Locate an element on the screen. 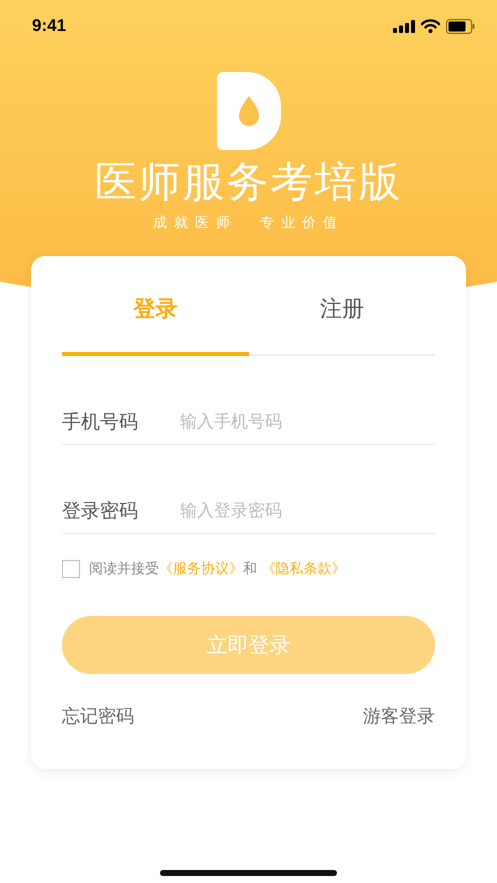 Image resolution: width=497 pixels, height=883 pixels. guest-login-link: 游客登录 is located at coordinates (399, 716).